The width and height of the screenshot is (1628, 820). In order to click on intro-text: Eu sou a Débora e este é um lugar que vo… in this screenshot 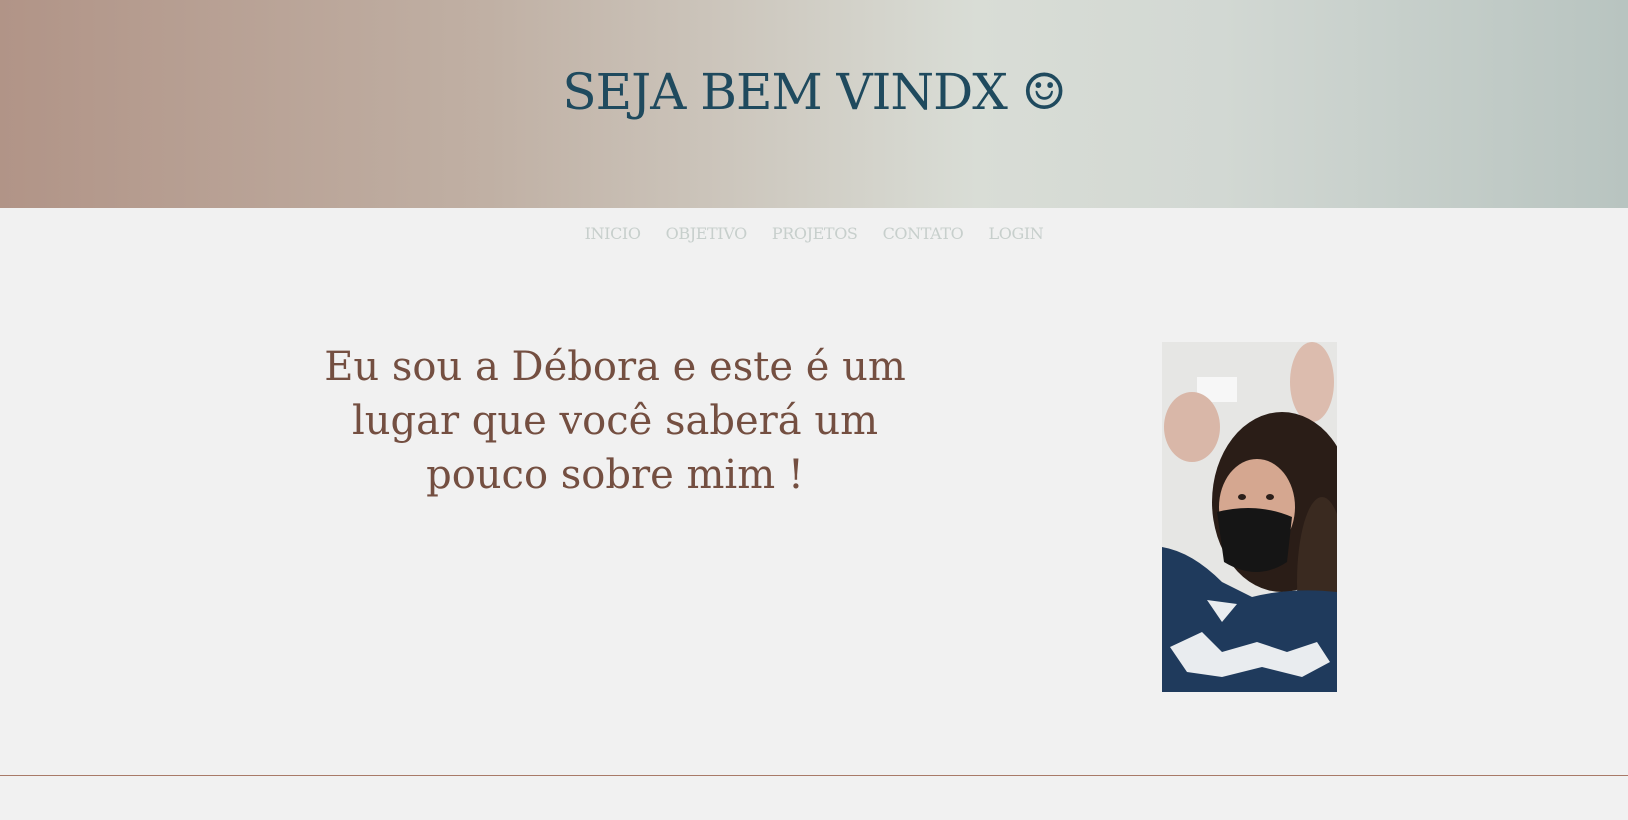, I will do `click(615, 421)`.